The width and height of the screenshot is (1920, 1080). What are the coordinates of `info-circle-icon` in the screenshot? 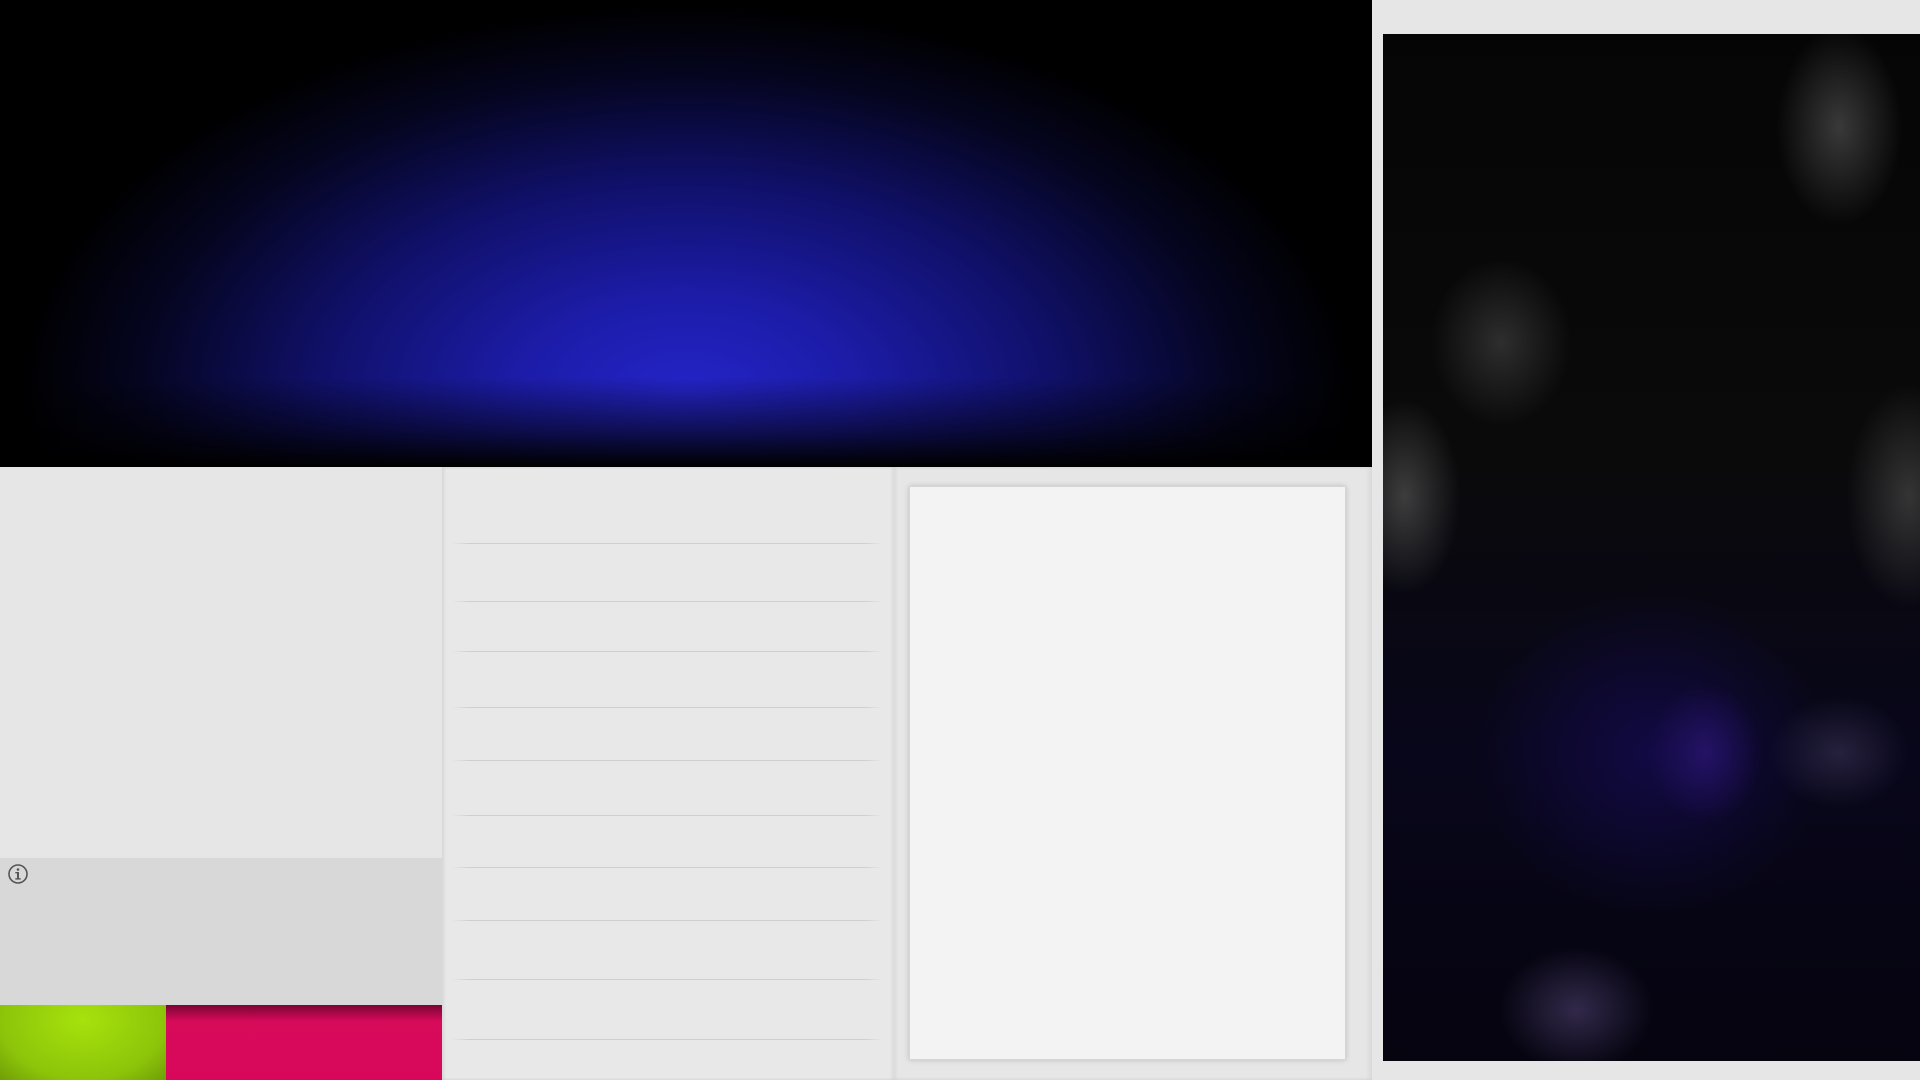 It's located at (18, 874).